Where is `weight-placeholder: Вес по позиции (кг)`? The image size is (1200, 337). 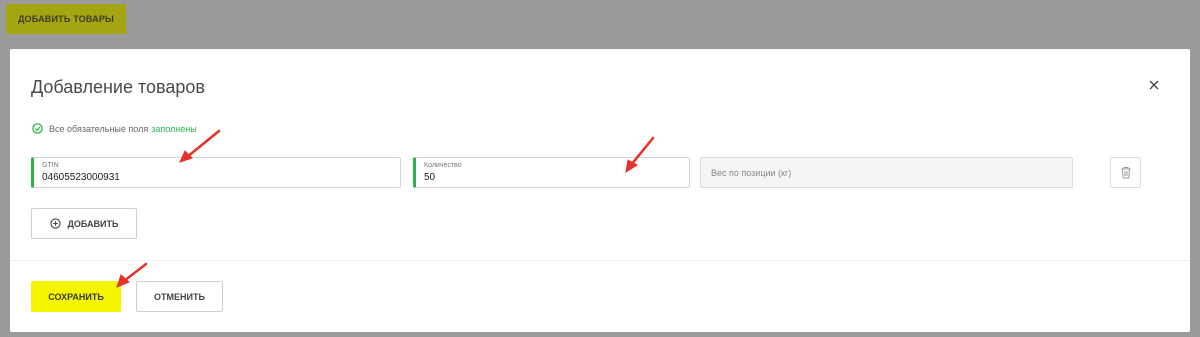 weight-placeholder: Вес по позиции (кг) is located at coordinates (751, 173).